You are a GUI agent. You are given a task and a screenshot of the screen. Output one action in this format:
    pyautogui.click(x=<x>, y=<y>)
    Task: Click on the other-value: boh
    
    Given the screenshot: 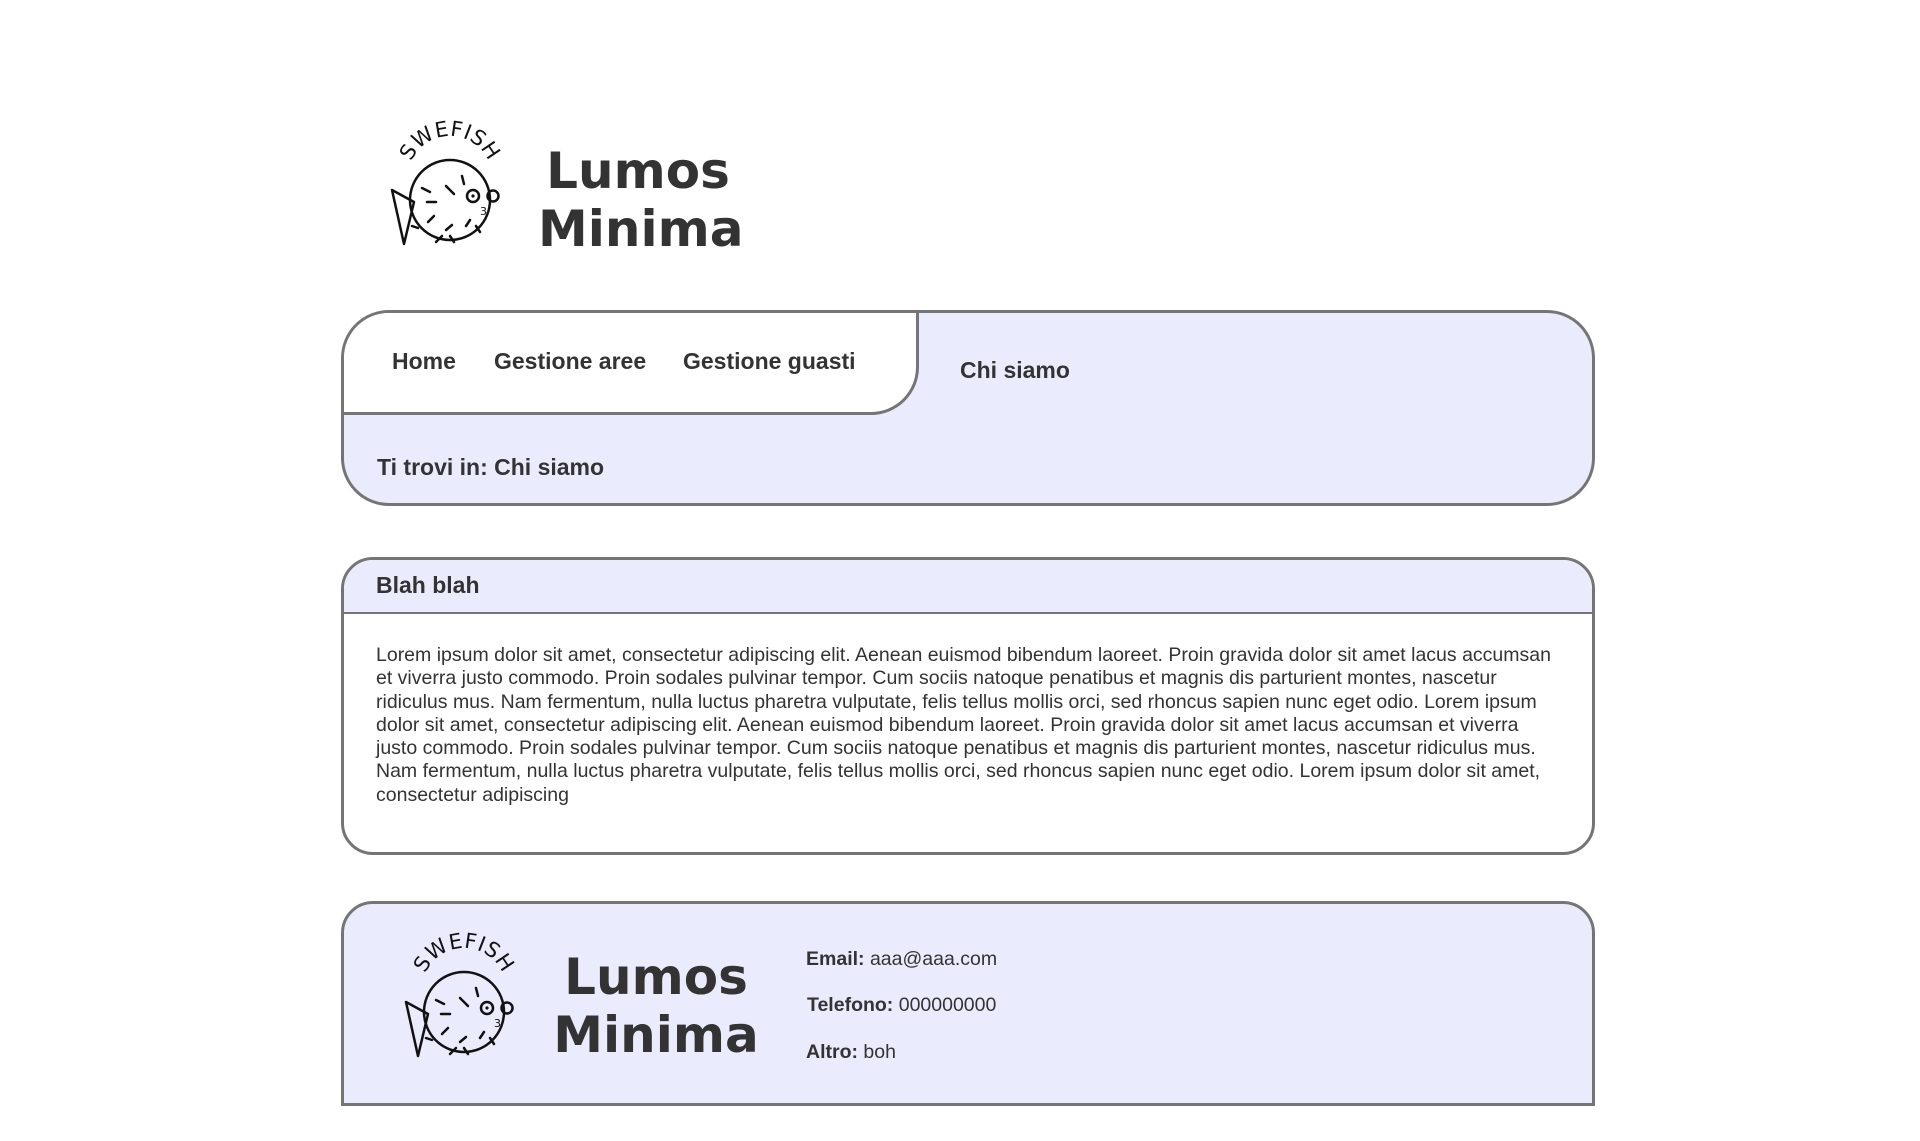 What is the action you would take?
    pyautogui.click(x=879, y=1052)
    